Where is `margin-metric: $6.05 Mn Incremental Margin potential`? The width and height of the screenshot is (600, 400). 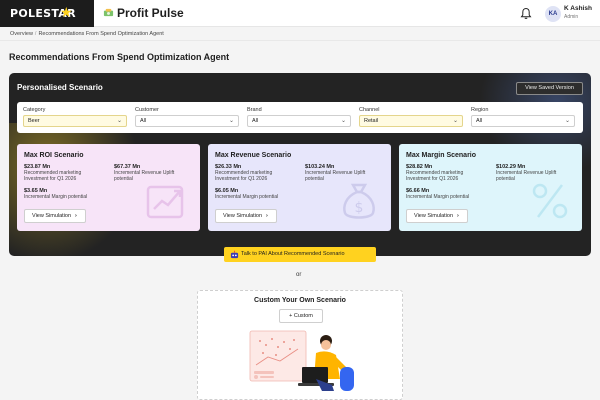
margin-metric: $6.05 Mn Incremental Margin potential is located at coordinates (260, 194).